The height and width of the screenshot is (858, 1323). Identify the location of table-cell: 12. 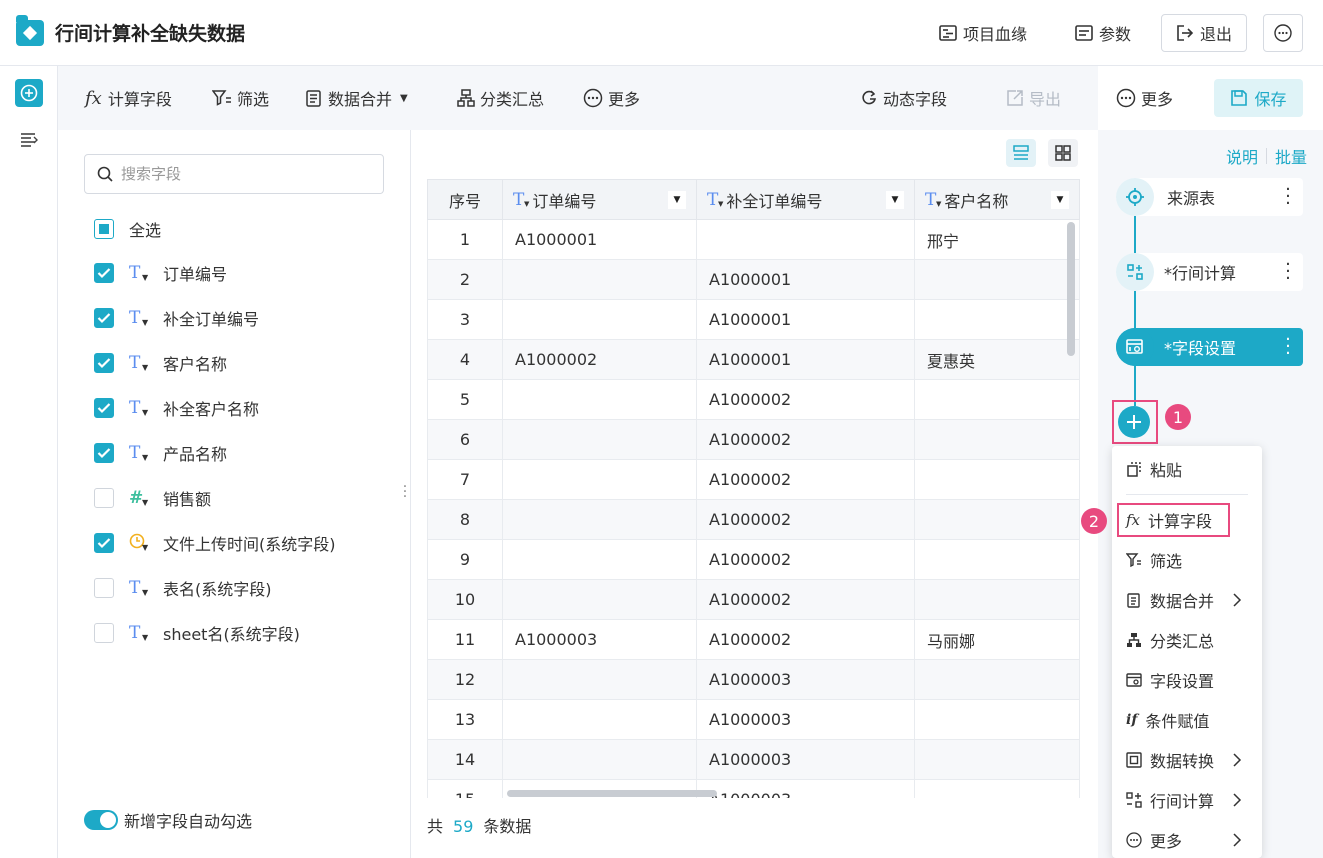
(465, 679).